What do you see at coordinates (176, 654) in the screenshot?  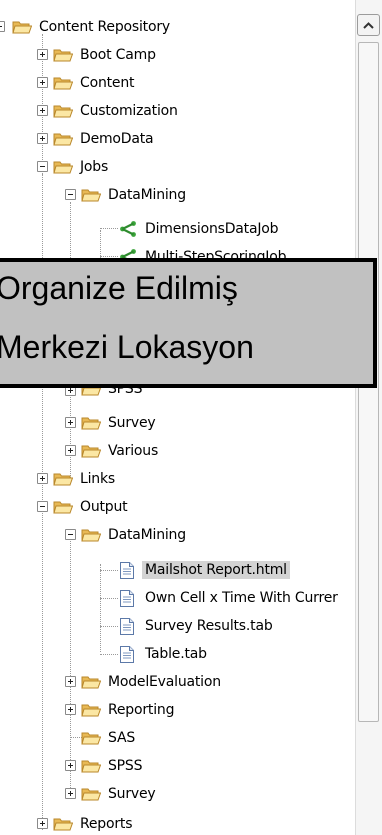 I see `tree-item-label: Table.tab` at bounding box center [176, 654].